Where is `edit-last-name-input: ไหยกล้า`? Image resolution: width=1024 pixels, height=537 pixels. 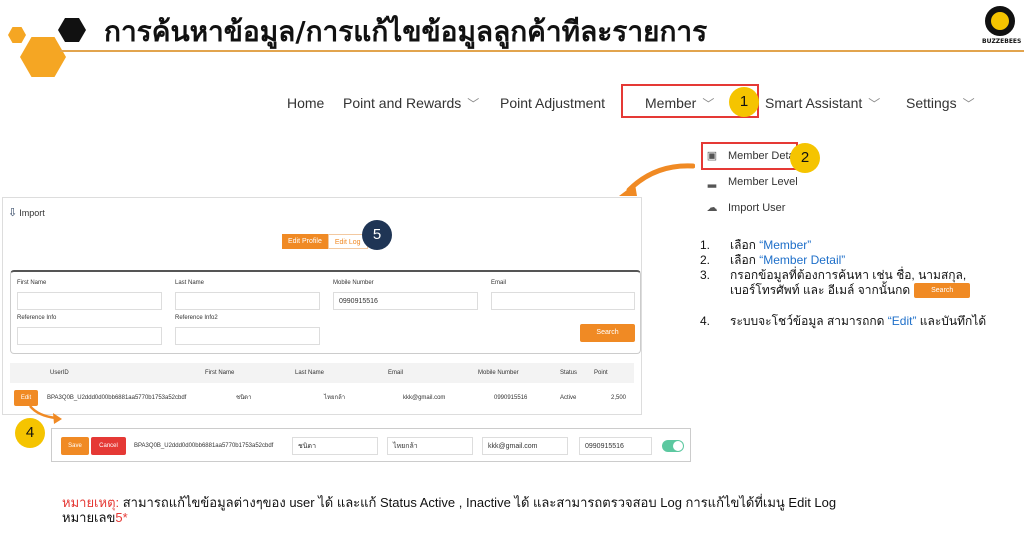 edit-last-name-input: ไหยกล้า is located at coordinates (430, 446).